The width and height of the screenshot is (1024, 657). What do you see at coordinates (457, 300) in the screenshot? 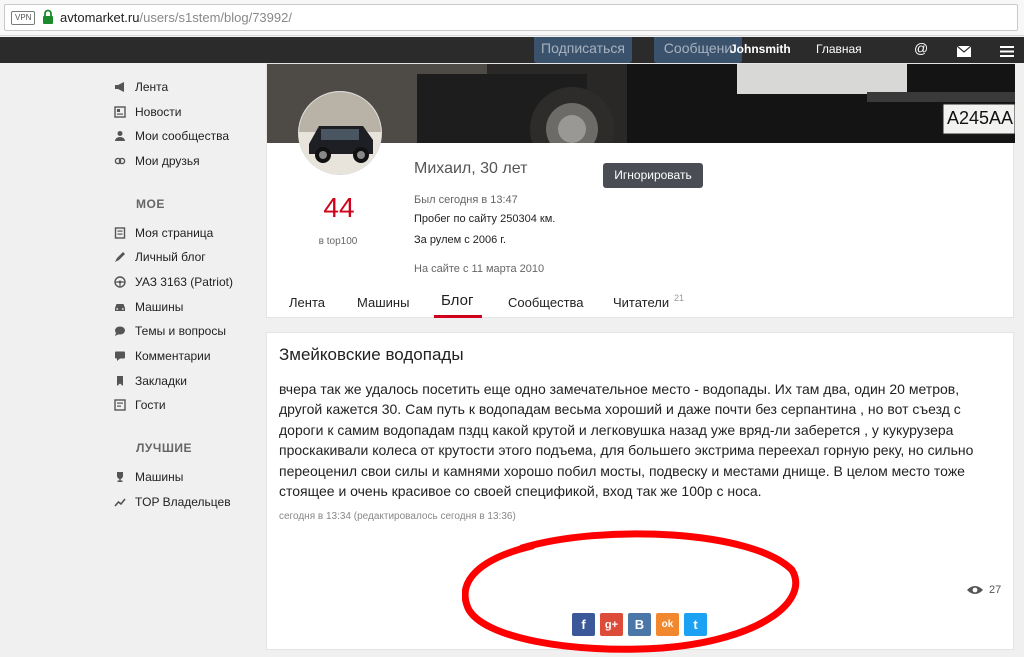
I see `tab-blog: Блог` at bounding box center [457, 300].